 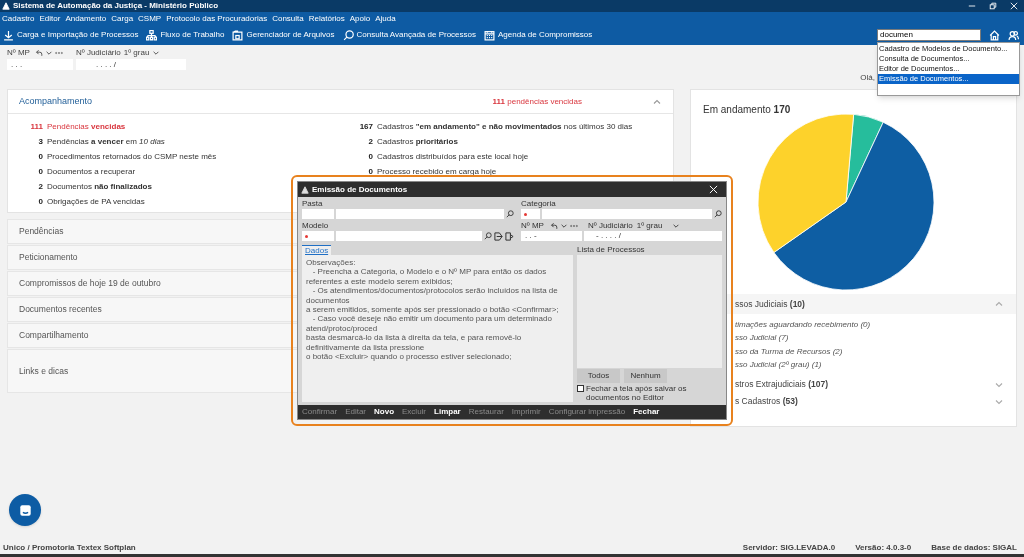 What do you see at coordinates (782, 384) in the screenshot?
I see `group-header: stros Extrajudiciais (107)` at bounding box center [782, 384].